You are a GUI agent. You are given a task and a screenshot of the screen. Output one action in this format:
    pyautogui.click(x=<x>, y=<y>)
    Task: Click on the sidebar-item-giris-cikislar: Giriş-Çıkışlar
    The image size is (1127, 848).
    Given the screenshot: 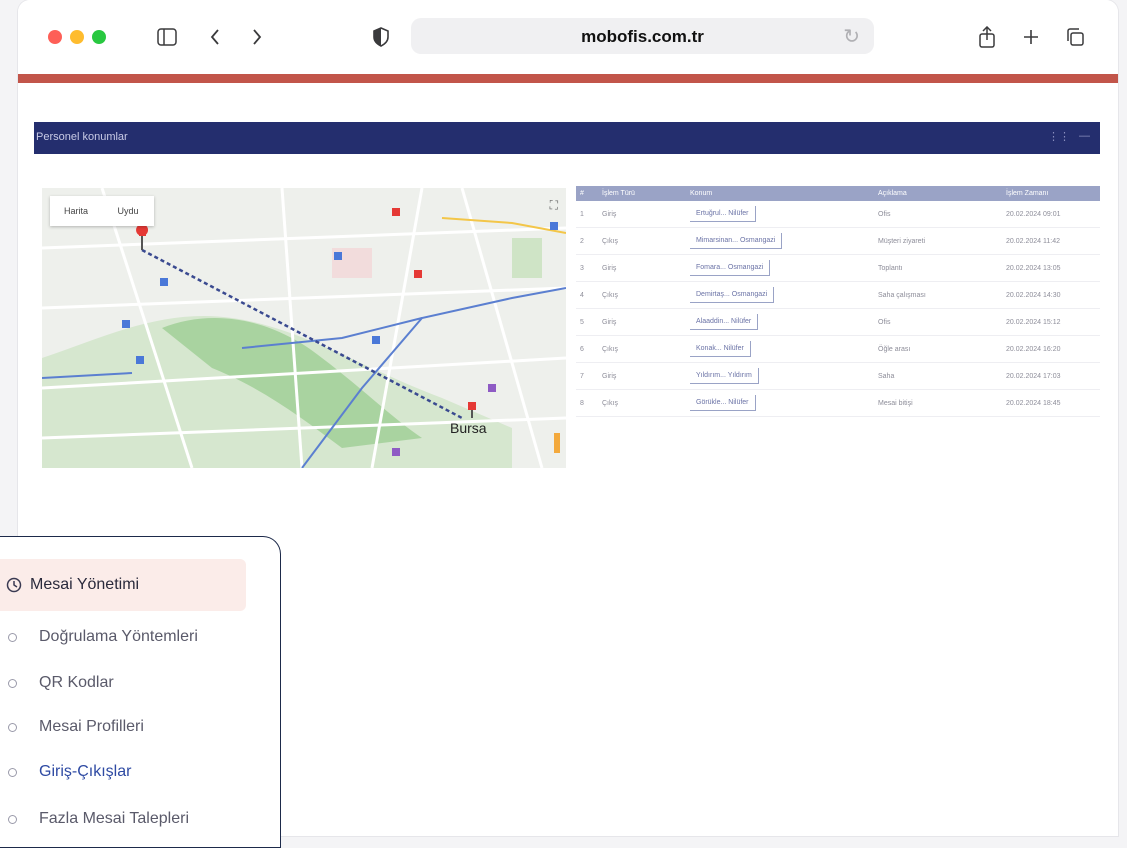 What is the action you would take?
    pyautogui.click(x=135, y=772)
    